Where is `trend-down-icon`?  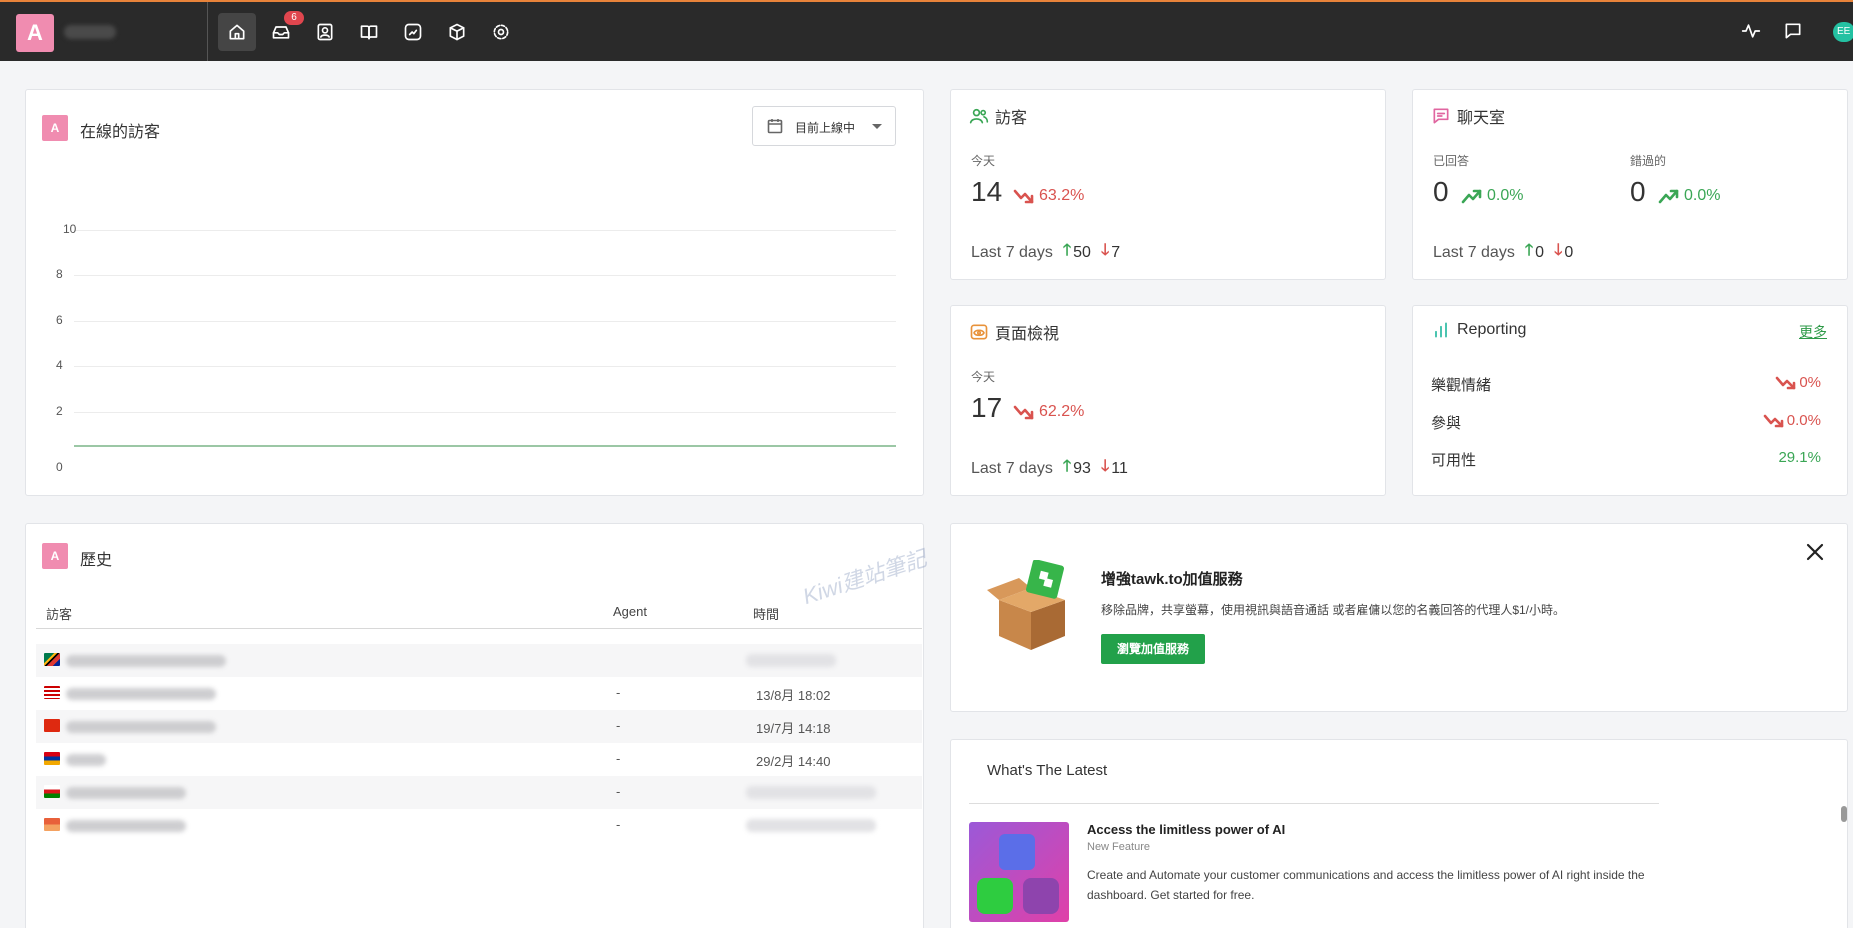
trend-down-icon is located at coordinates (1786, 382).